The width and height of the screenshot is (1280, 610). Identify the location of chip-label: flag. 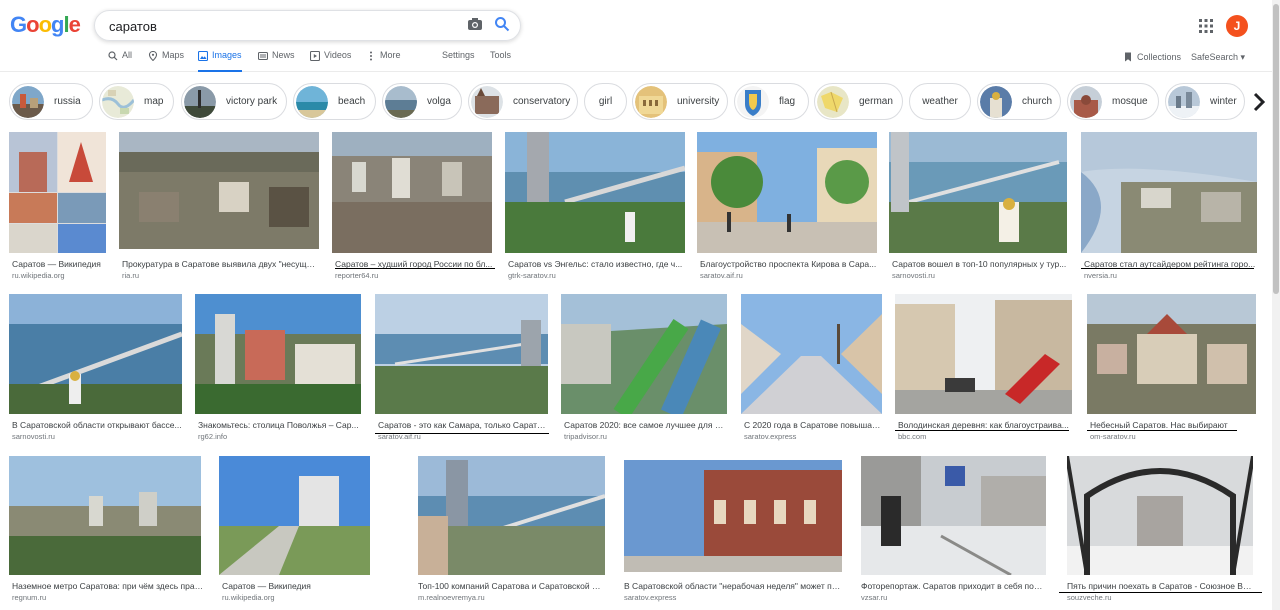
(787, 101).